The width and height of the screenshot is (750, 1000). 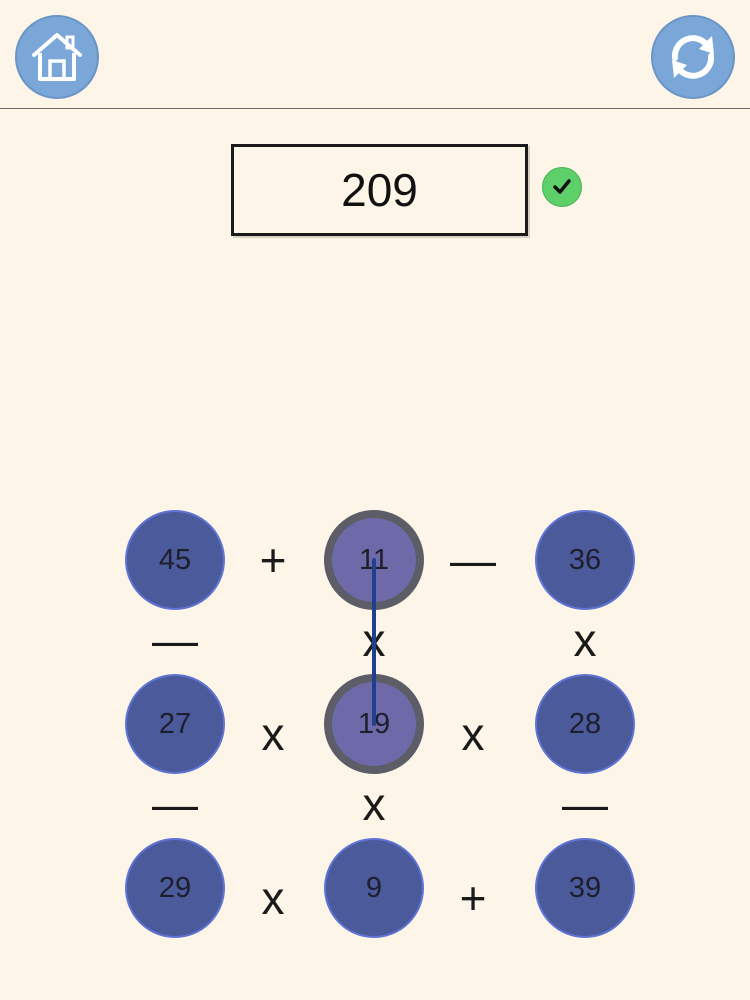 I want to click on number-cell: 9, so click(x=374, y=888).